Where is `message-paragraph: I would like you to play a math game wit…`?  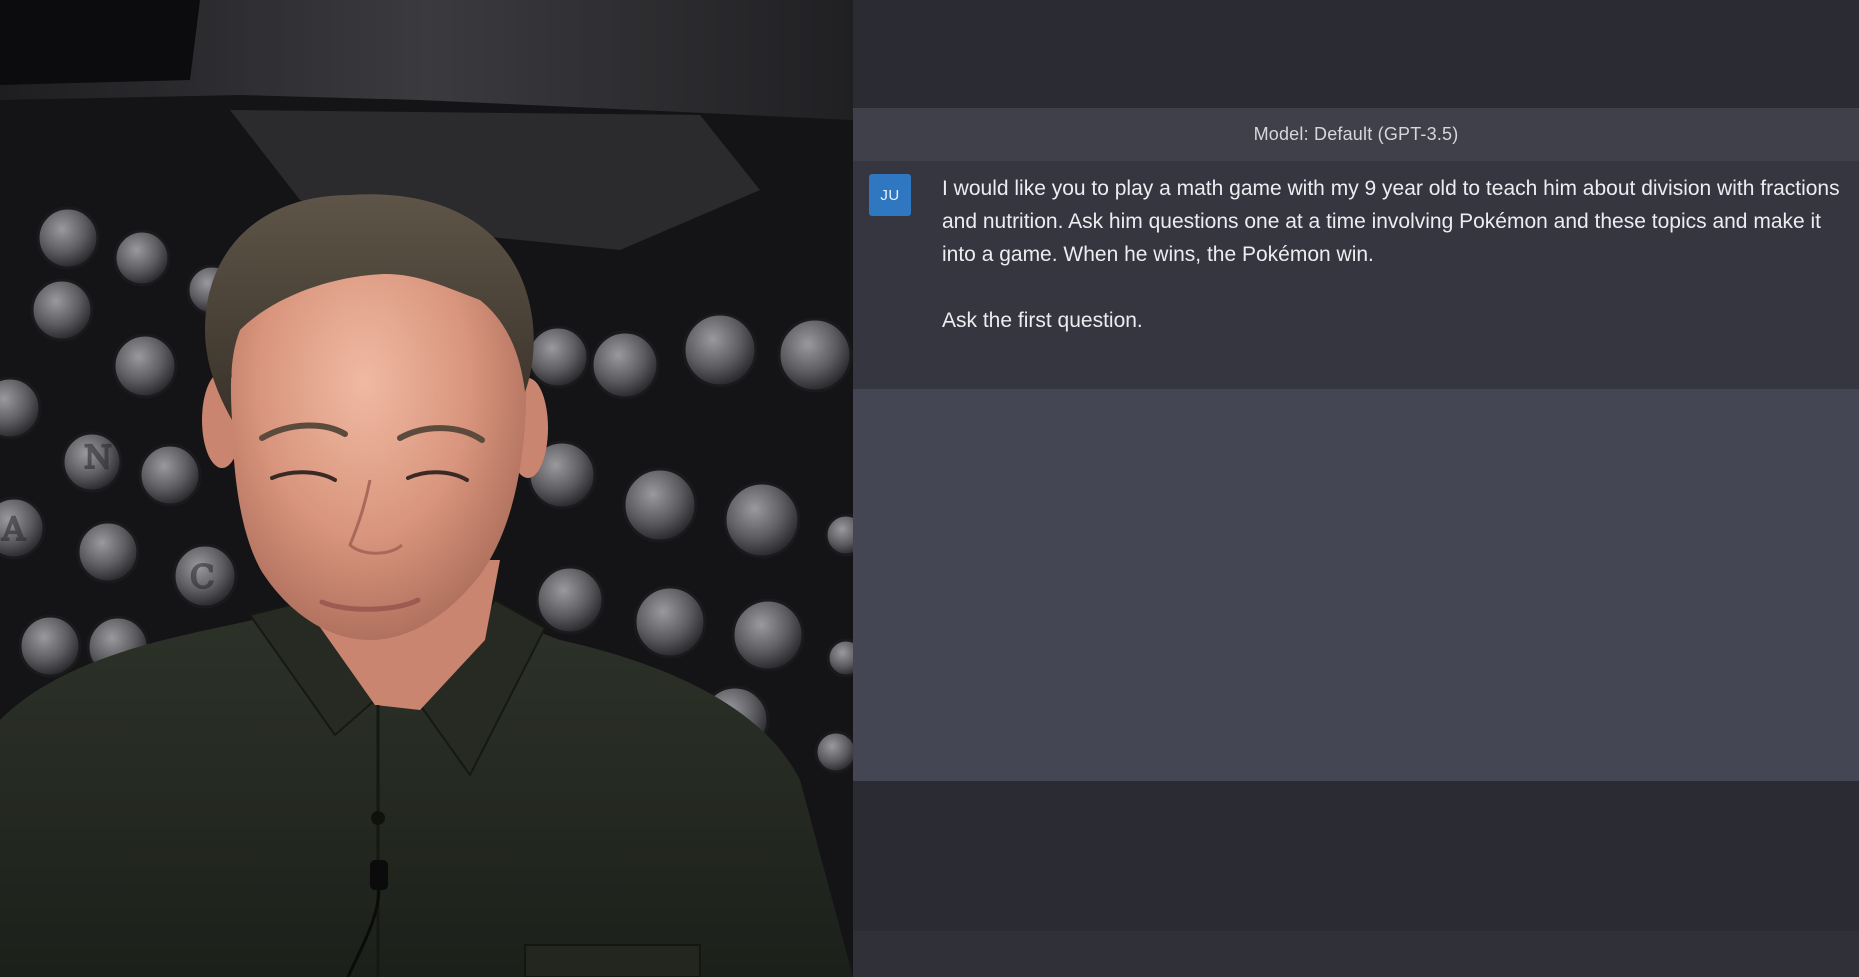
message-paragraph: I would like you to play a math game wit… is located at coordinates (1391, 221).